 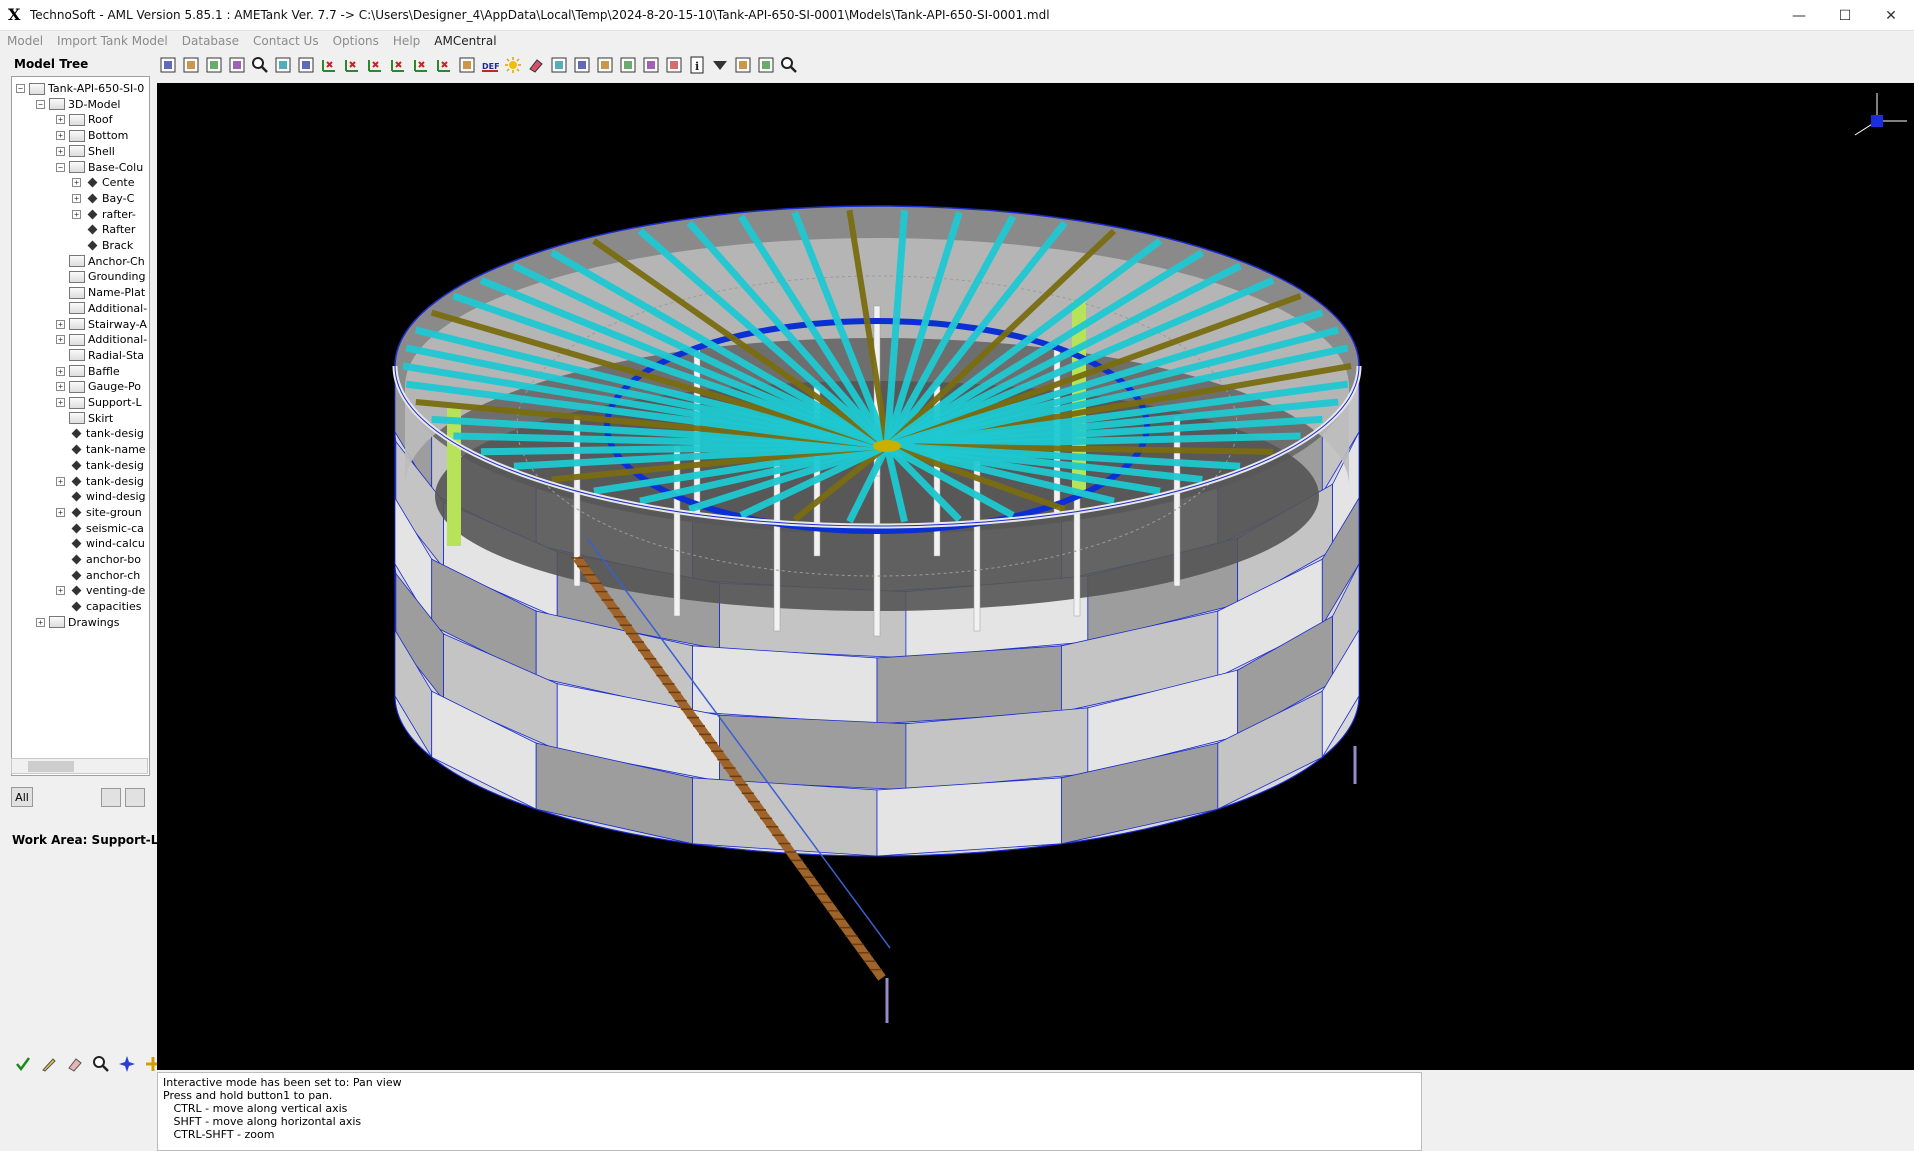 I want to click on def-icon: DEF, so click(x=490, y=65).